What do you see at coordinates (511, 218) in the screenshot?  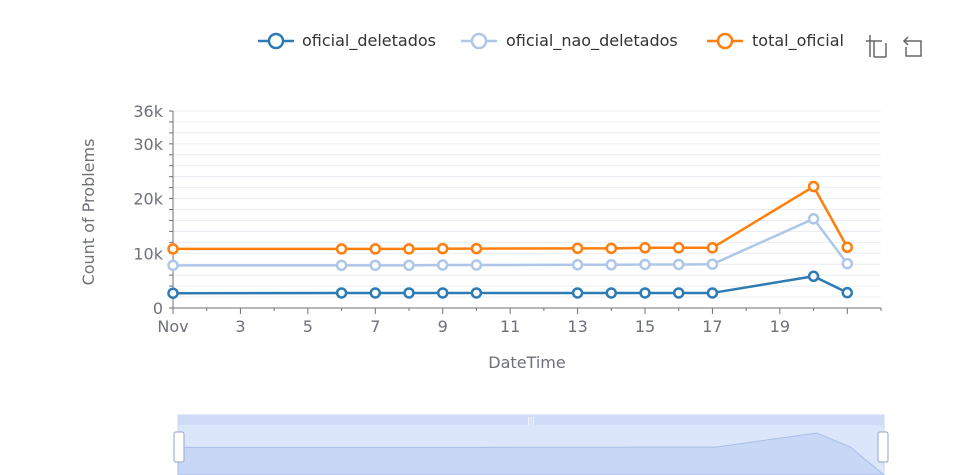 I see `series-line-total_oficial` at bounding box center [511, 218].